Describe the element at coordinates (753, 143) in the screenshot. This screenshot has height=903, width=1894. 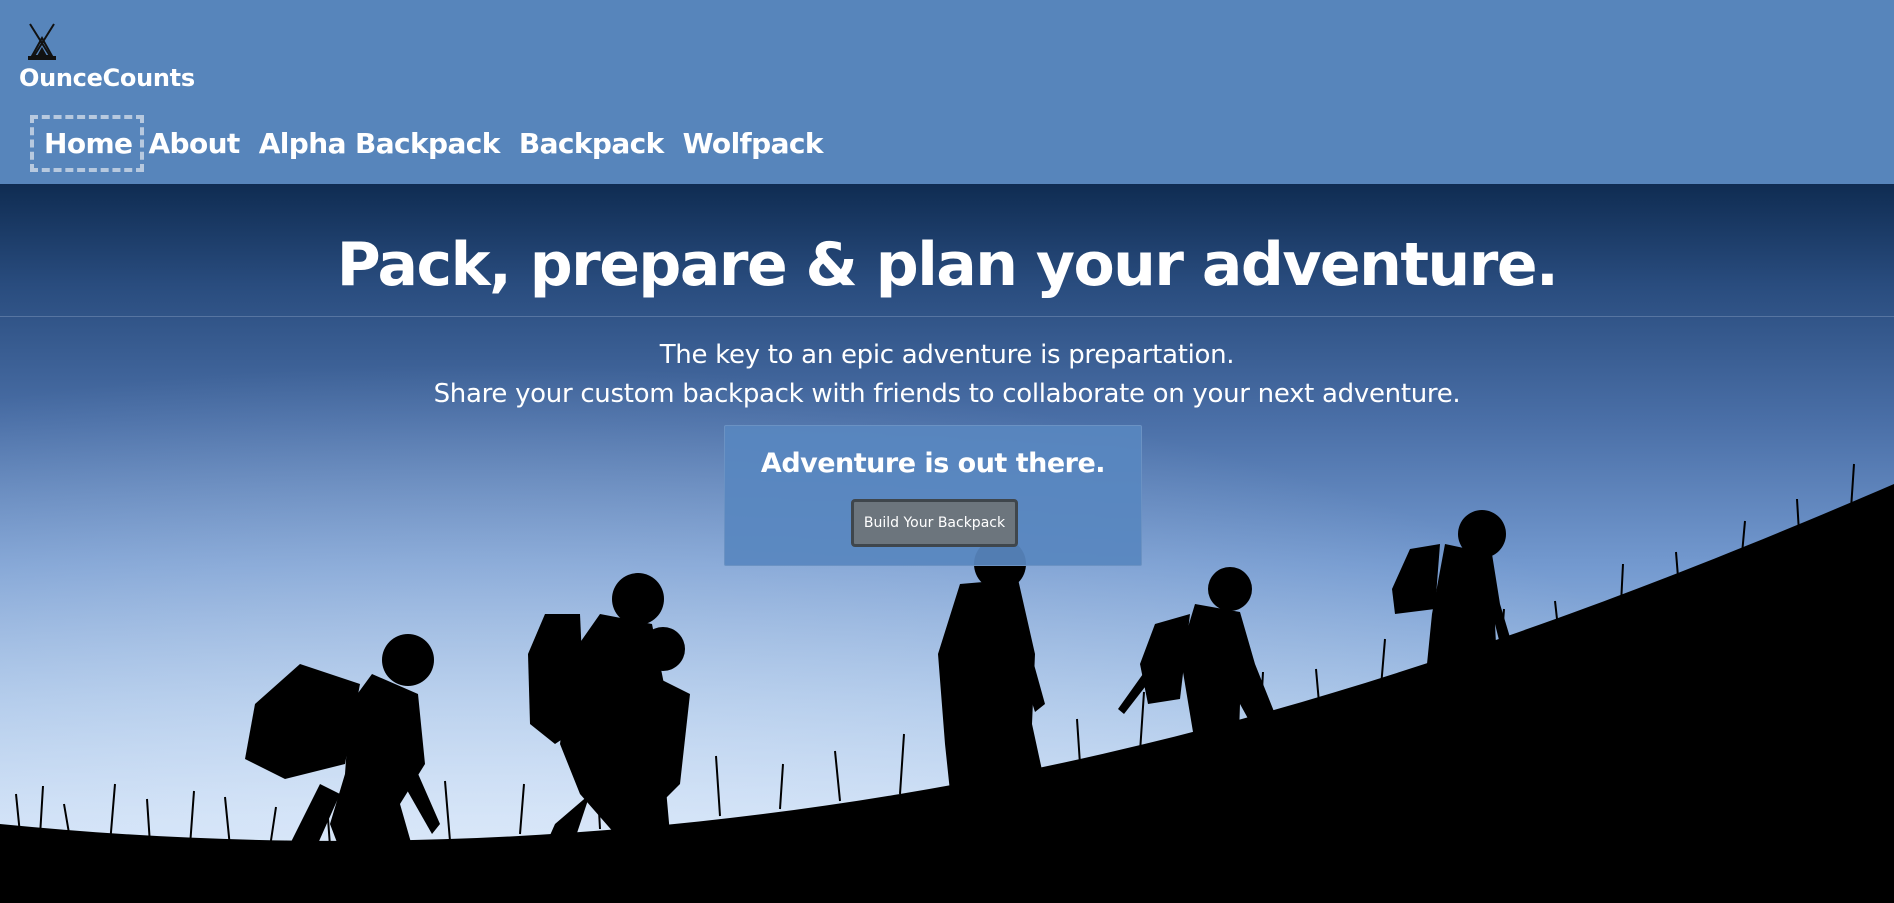
I see `nav-item-wolfpack: Wolfpack` at that location.